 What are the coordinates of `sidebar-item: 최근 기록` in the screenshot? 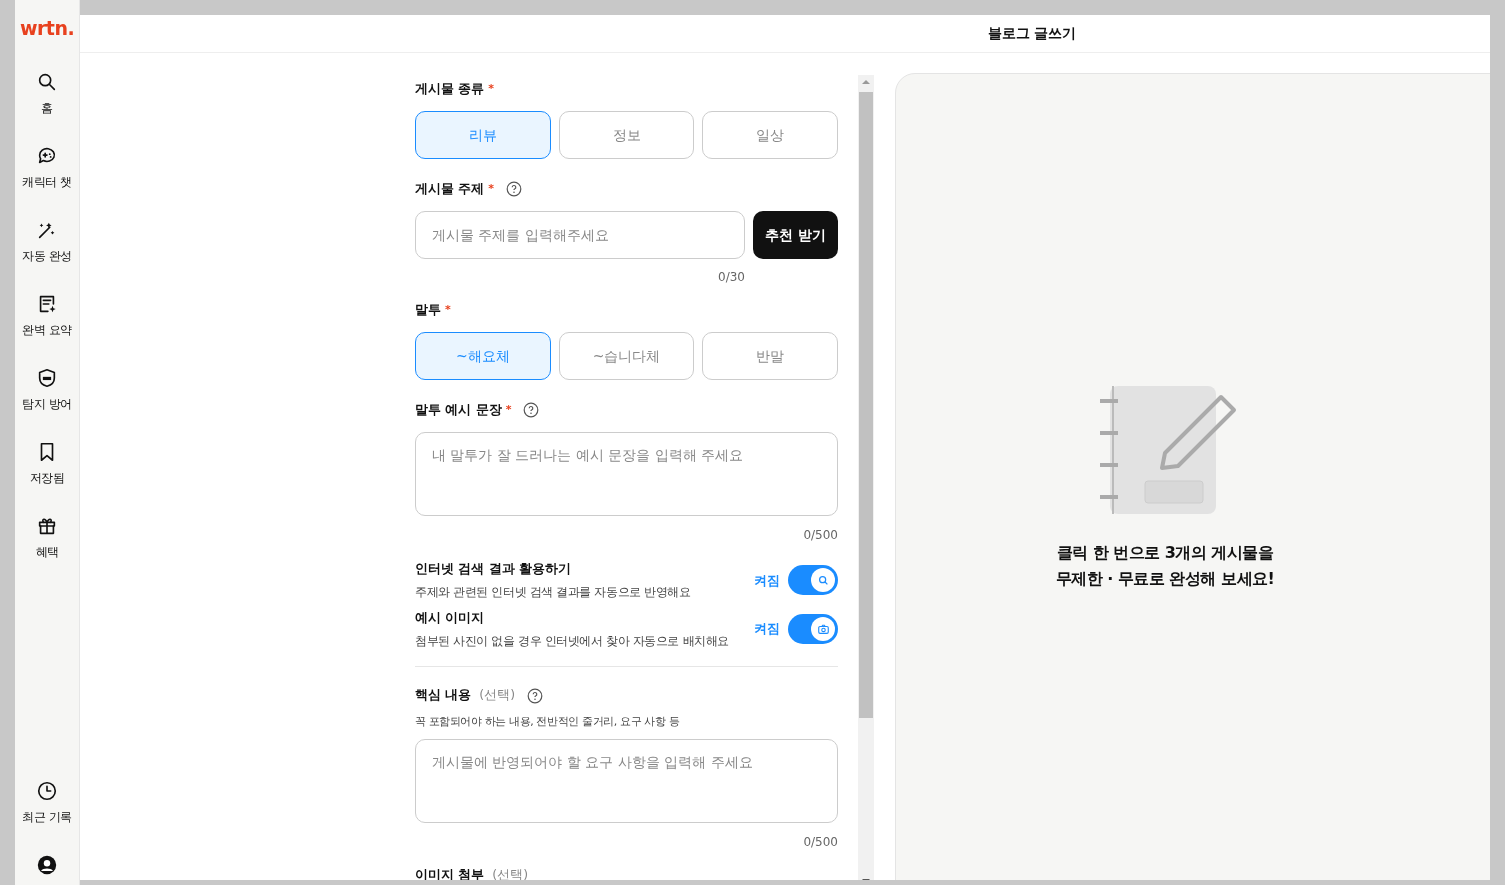 It's located at (47, 803).